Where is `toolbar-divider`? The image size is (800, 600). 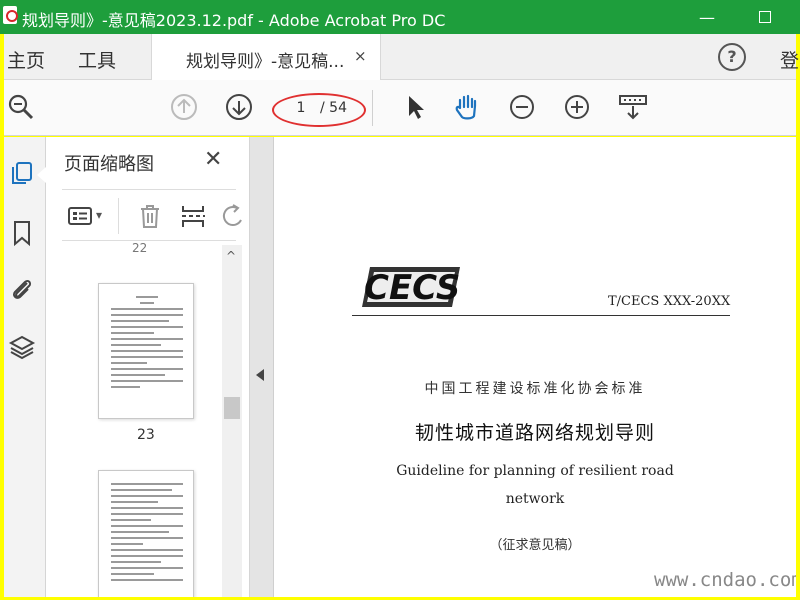 toolbar-divider is located at coordinates (372, 108).